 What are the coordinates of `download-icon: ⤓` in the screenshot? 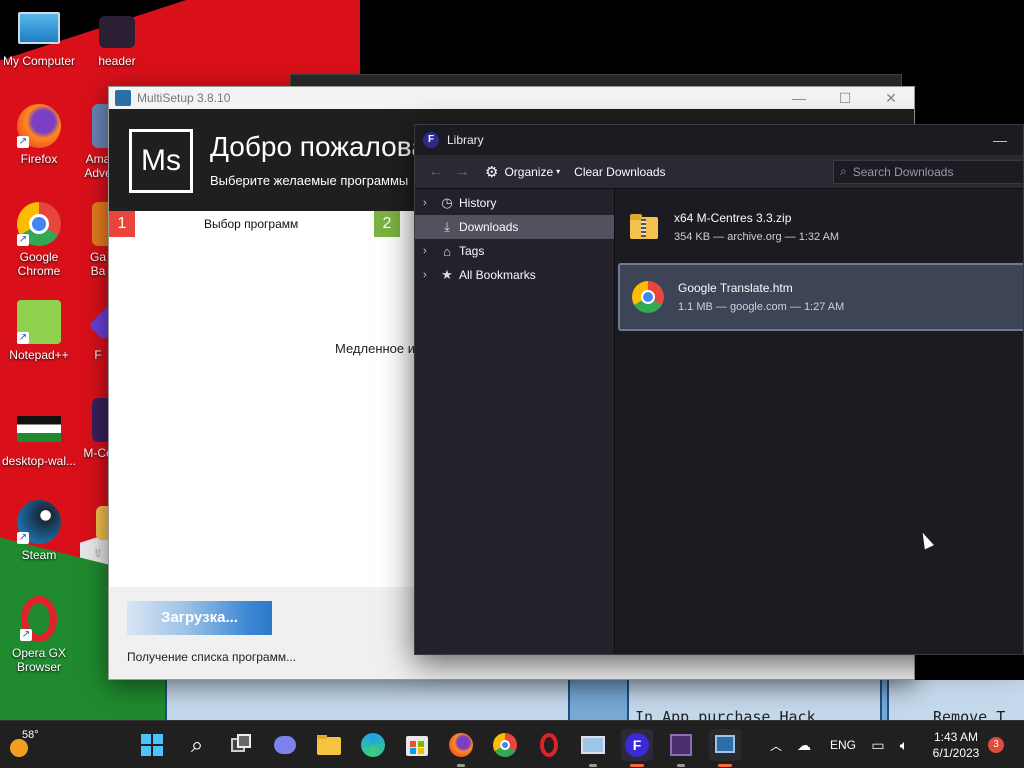 It's located at (447, 226).